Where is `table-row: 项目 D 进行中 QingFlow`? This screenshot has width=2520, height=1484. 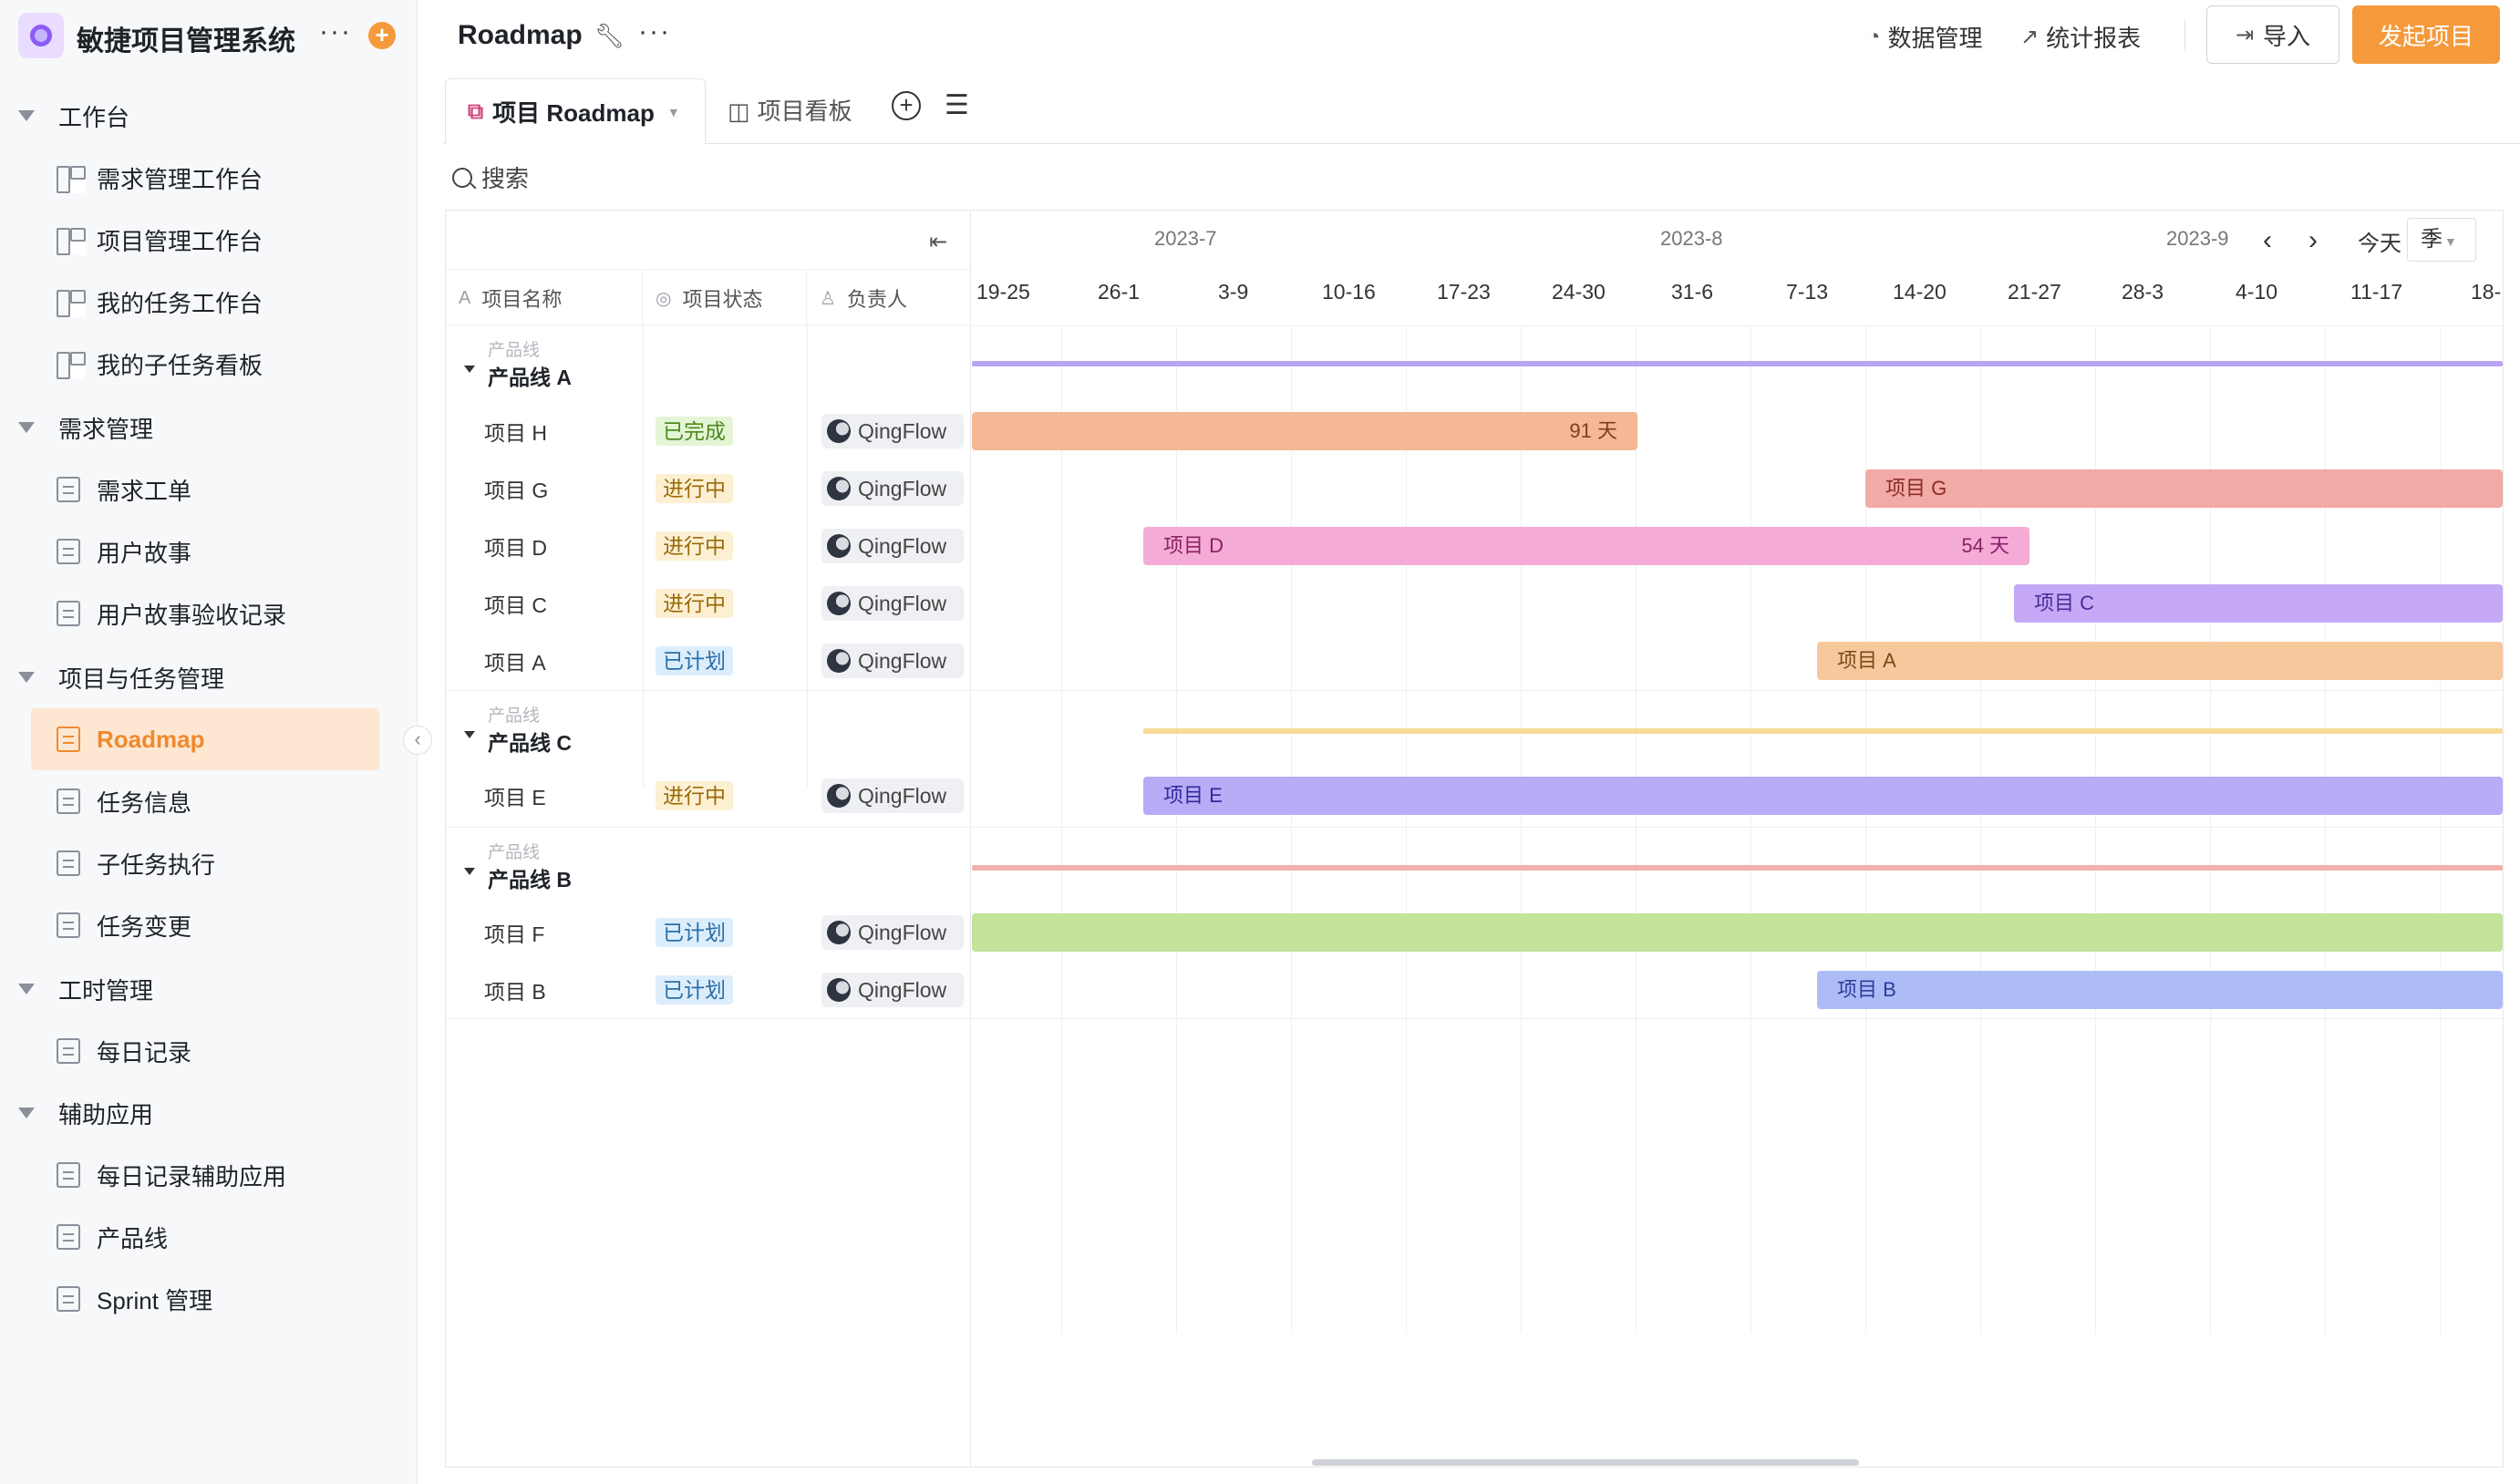 table-row: 项目 D 进行中 QingFlow is located at coordinates (709, 545).